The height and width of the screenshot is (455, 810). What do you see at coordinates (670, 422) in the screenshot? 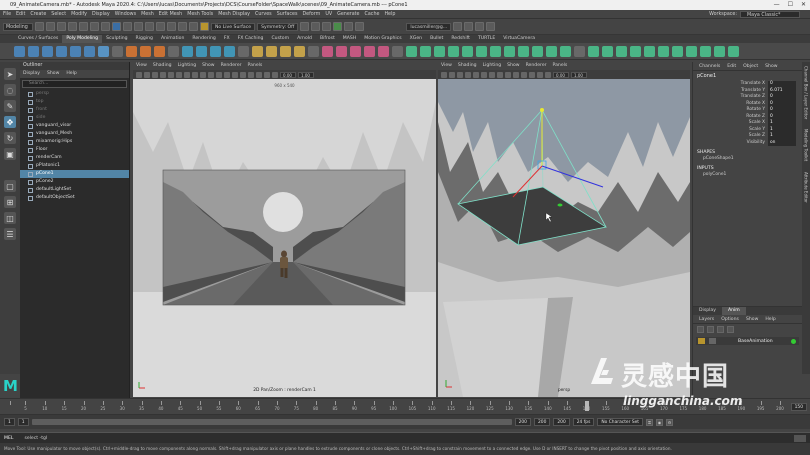
I see `prefs-icon: ⚙` at bounding box center [670, 422].